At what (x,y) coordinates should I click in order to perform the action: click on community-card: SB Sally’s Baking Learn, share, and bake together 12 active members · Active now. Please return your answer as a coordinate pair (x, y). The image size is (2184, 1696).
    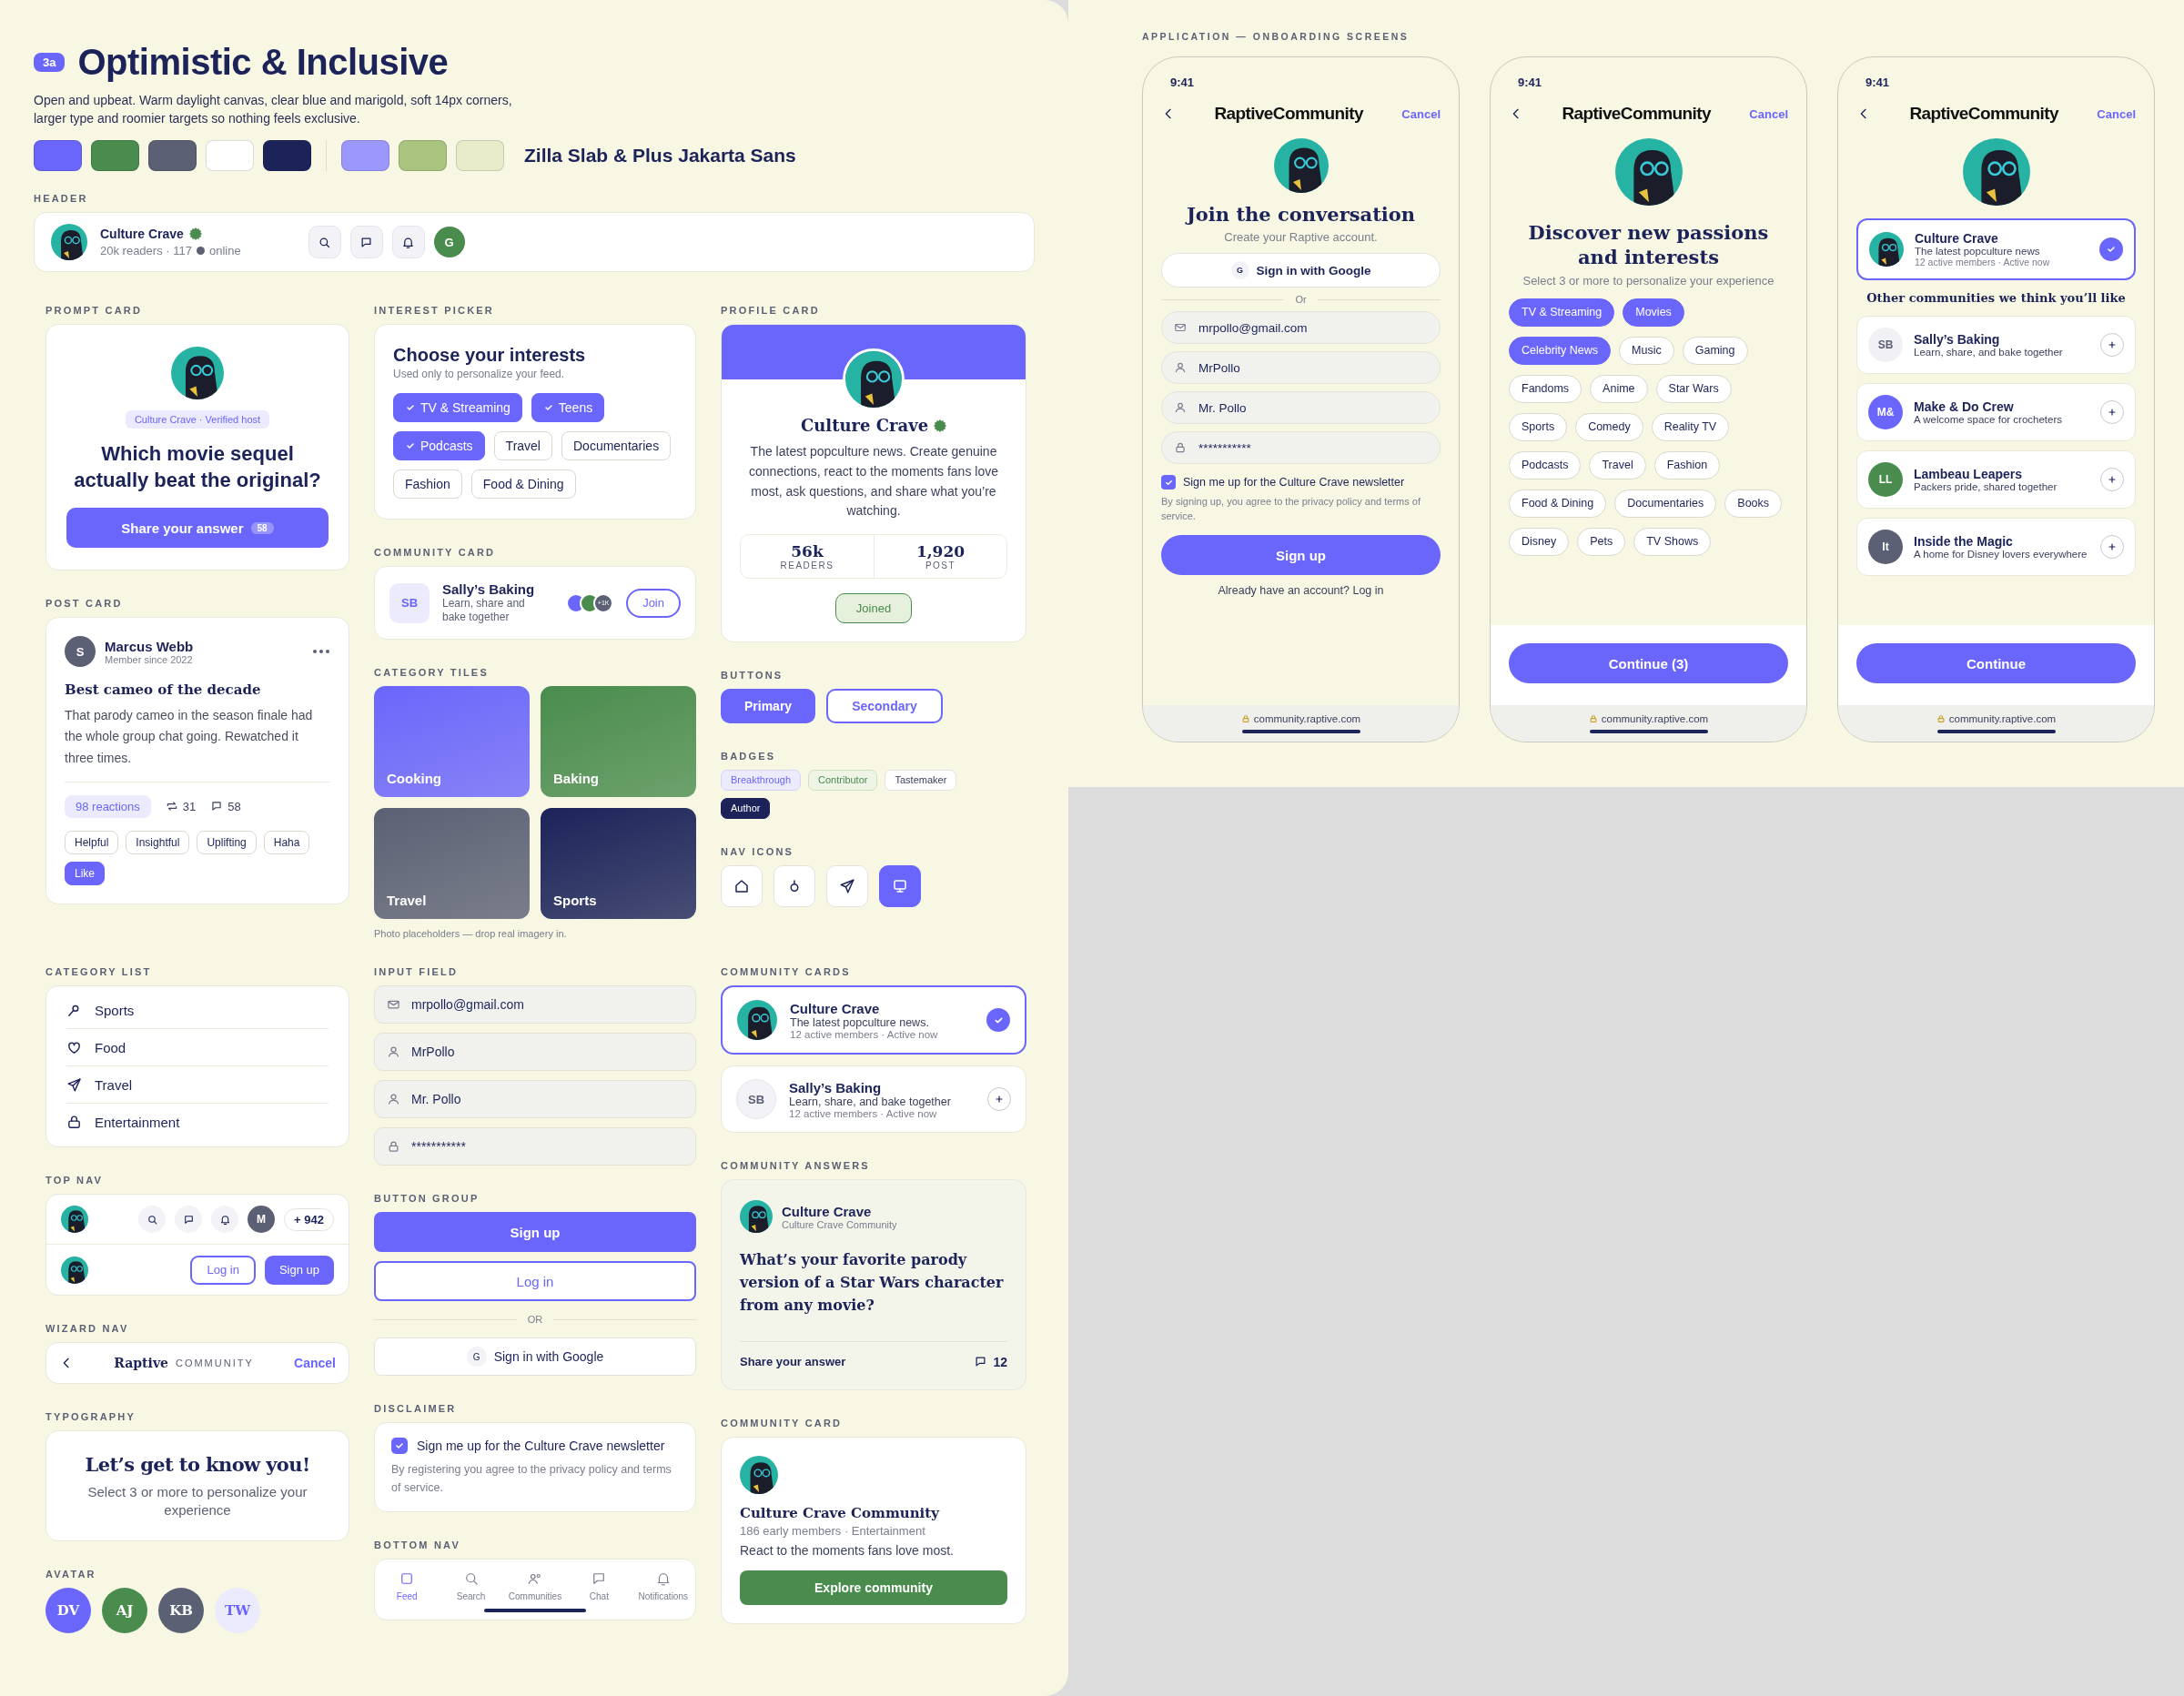
    Looking at the image, I should click on (874, 1099).